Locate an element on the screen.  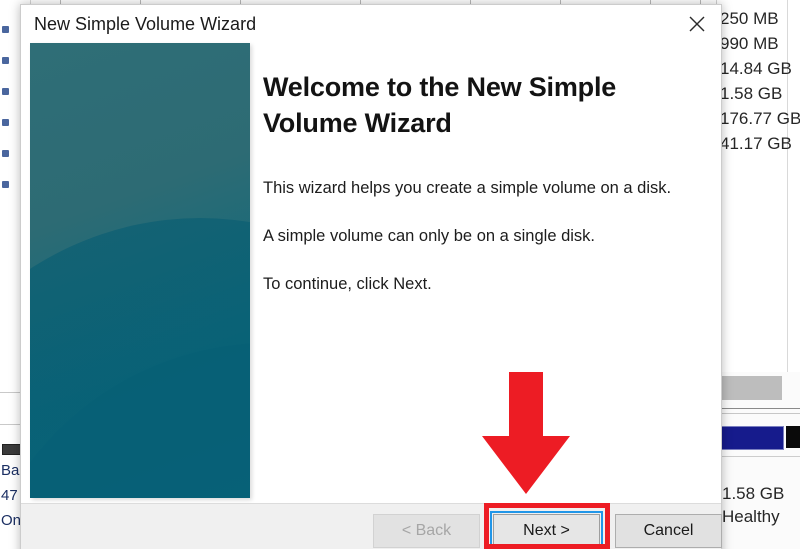
capacity-item: 14.84 GB is located at coordinates (756, 68).